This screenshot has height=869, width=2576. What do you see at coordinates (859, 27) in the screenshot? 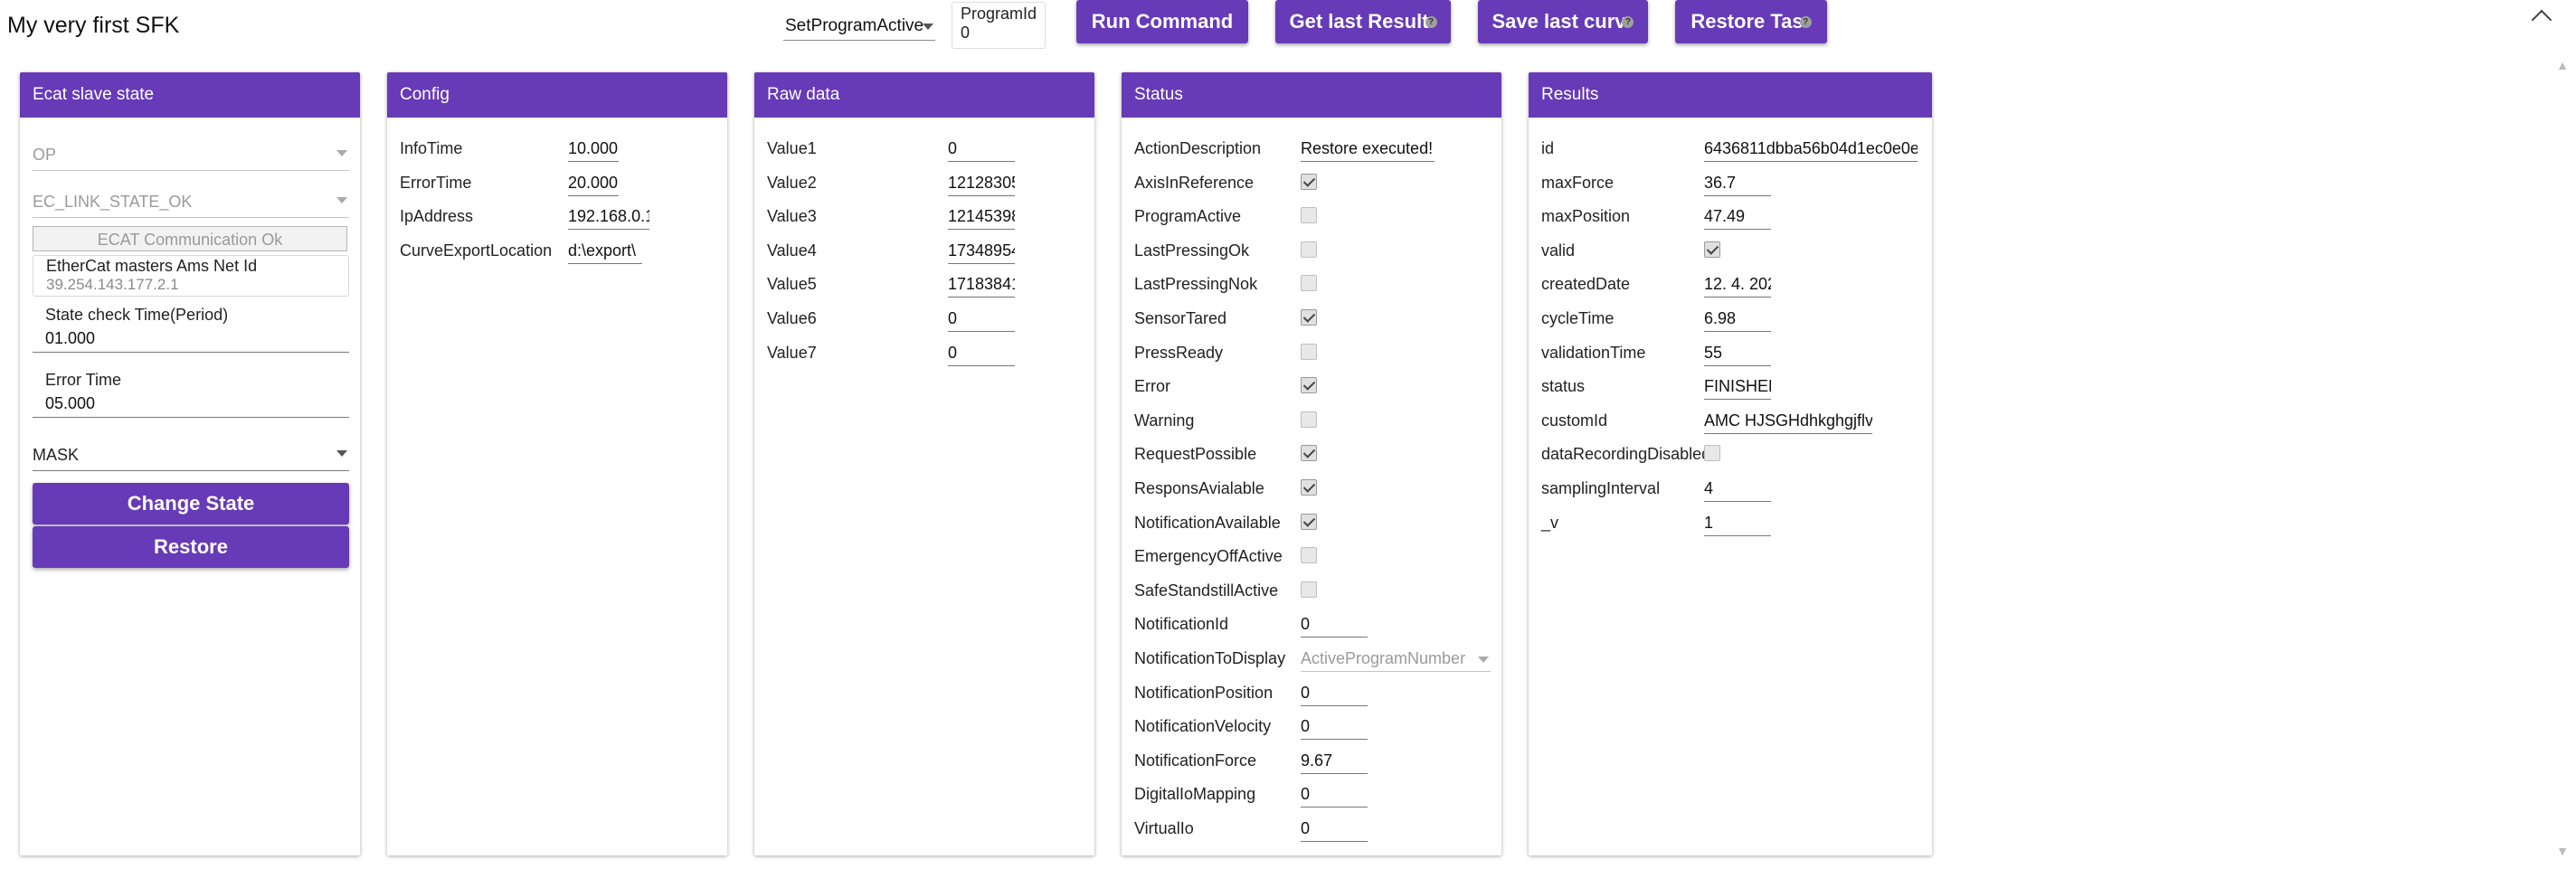
I see `command-select: SetProgramActive` at bounding box center [859, 27].